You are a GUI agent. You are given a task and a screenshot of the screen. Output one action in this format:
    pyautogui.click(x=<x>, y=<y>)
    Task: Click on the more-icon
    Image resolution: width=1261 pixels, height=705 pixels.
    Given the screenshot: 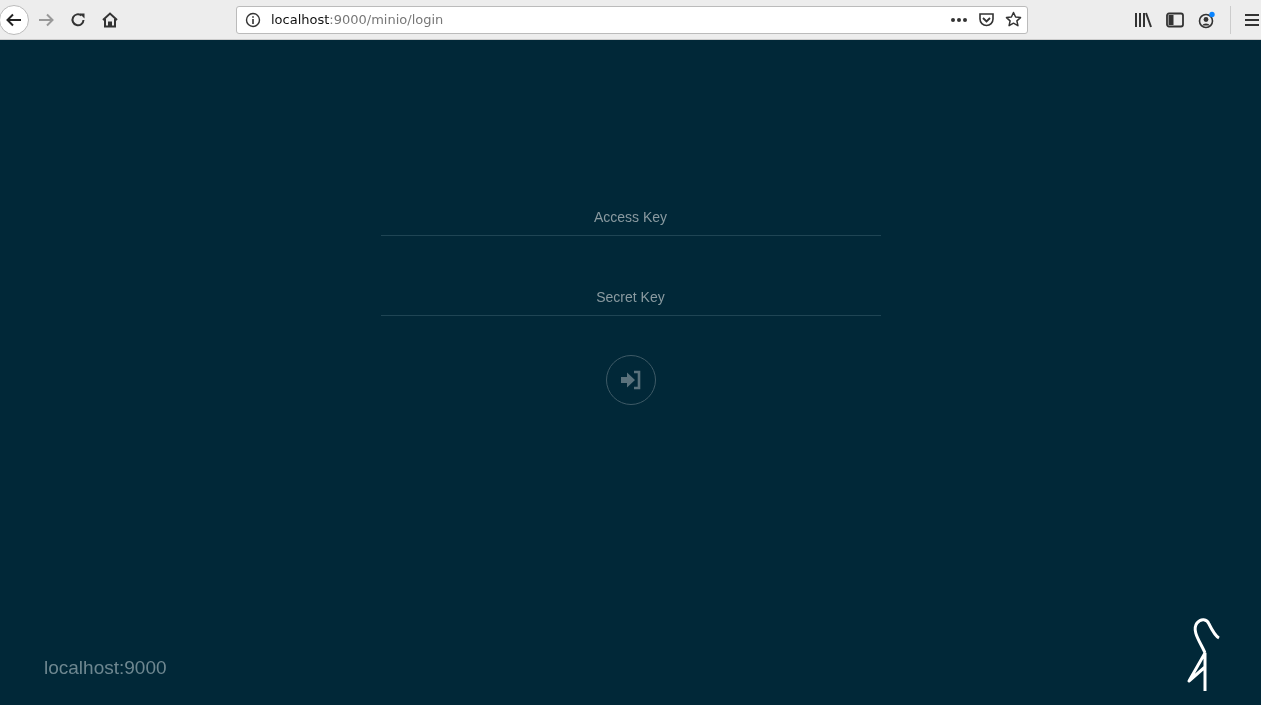 What is the action you would take?
    pyautogui.click(x=959, y=19)
    